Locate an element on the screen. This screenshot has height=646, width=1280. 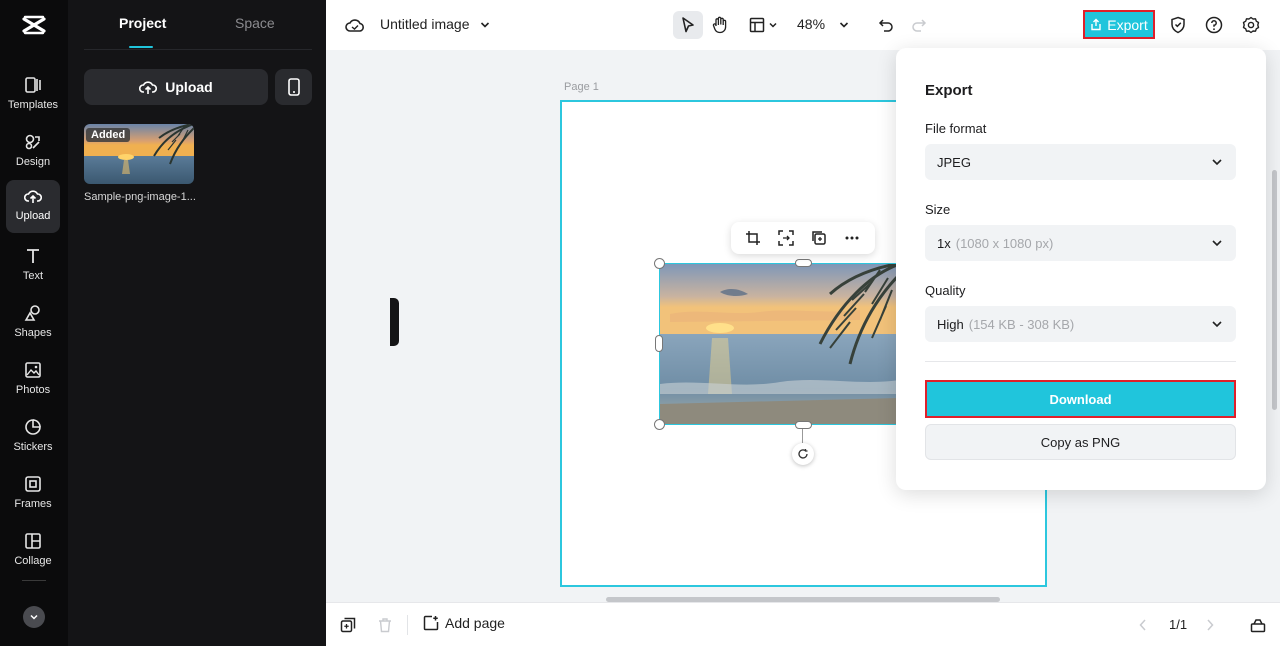
resize-handle-bottom-left is located at coordinates (659, 424).